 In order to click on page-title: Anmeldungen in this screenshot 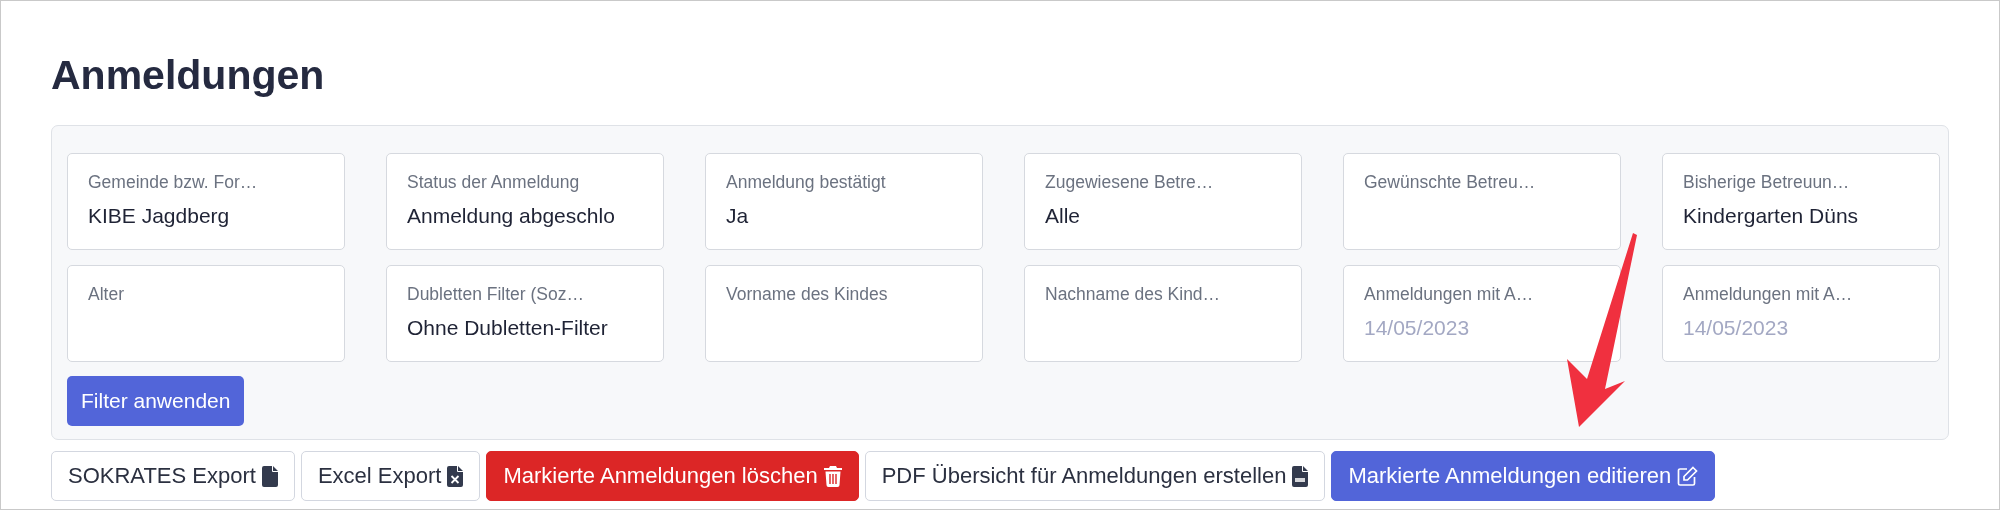, I will do `click(188, 75)`.